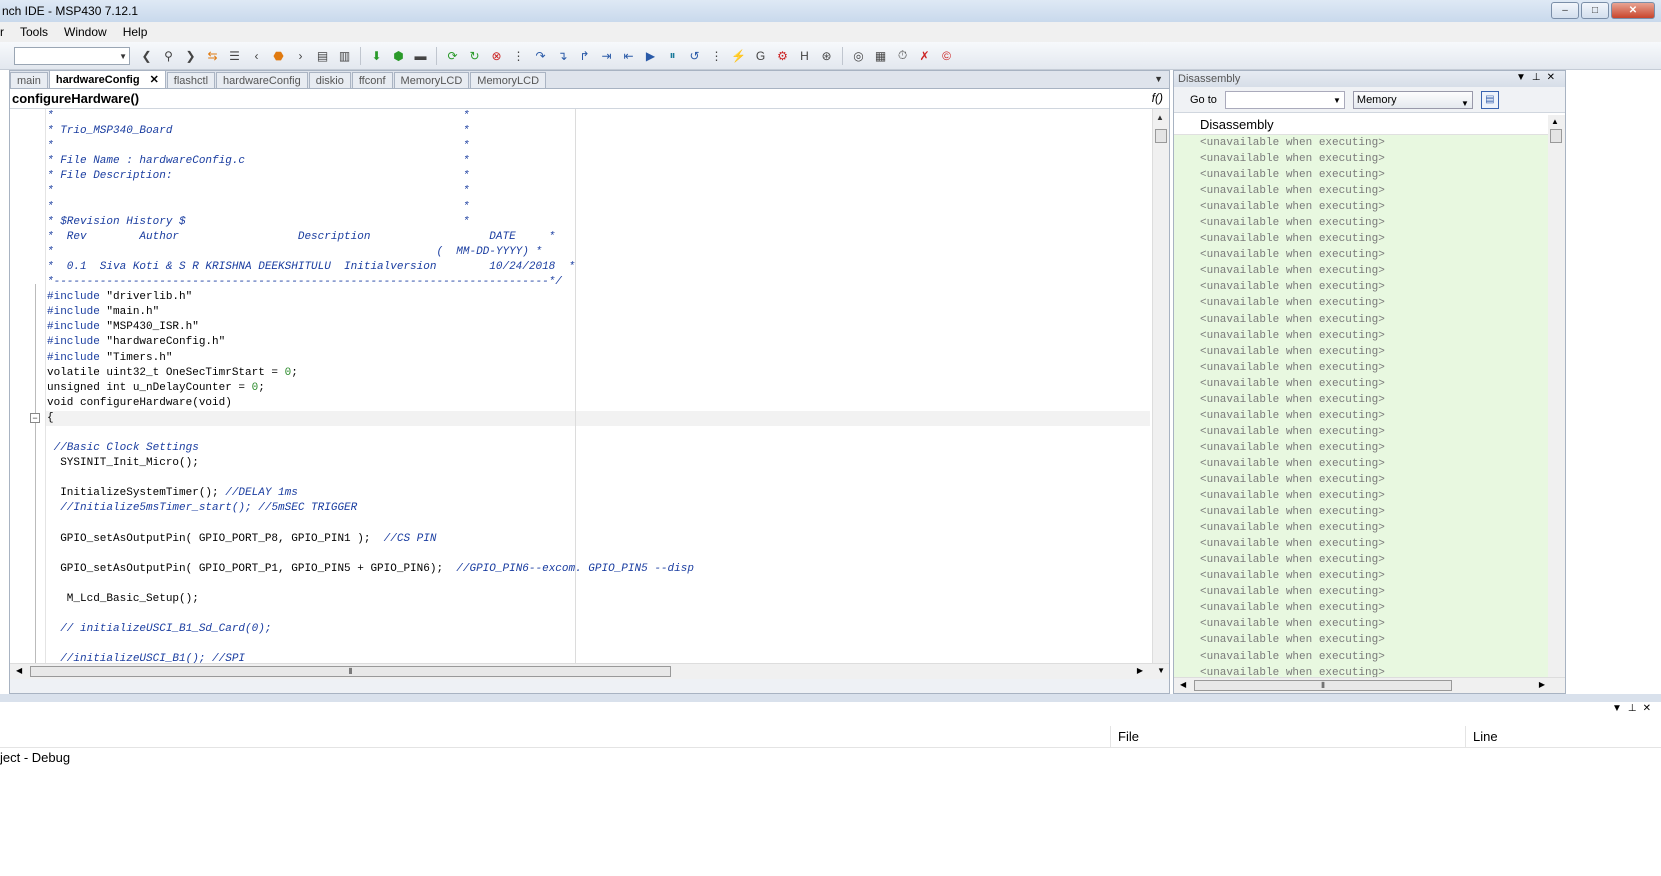 The width and height of the screenshot is (1661, 876). I want to click on bookmark-shield-icon: ⬣, so click(278, 55).